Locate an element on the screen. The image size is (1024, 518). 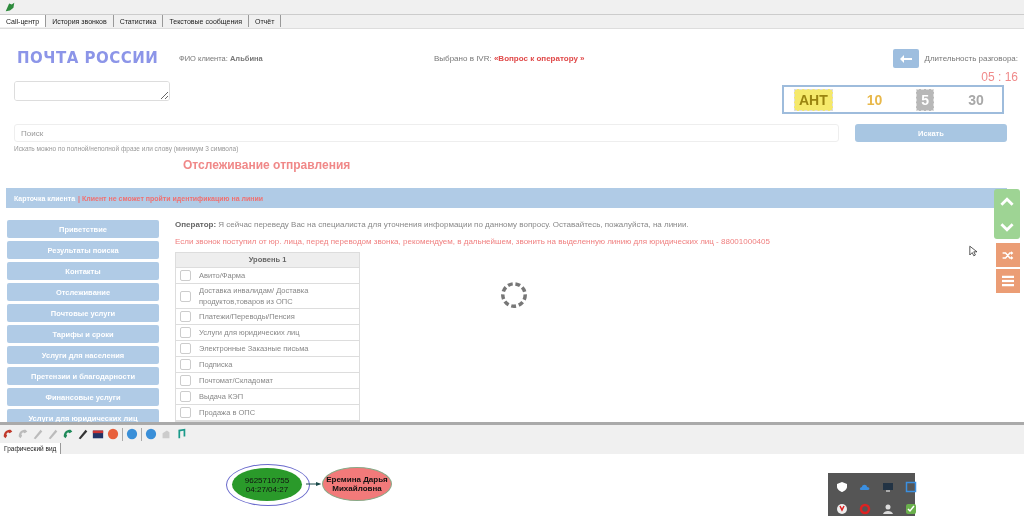
ring-icon is located at coordinates (865, 508).